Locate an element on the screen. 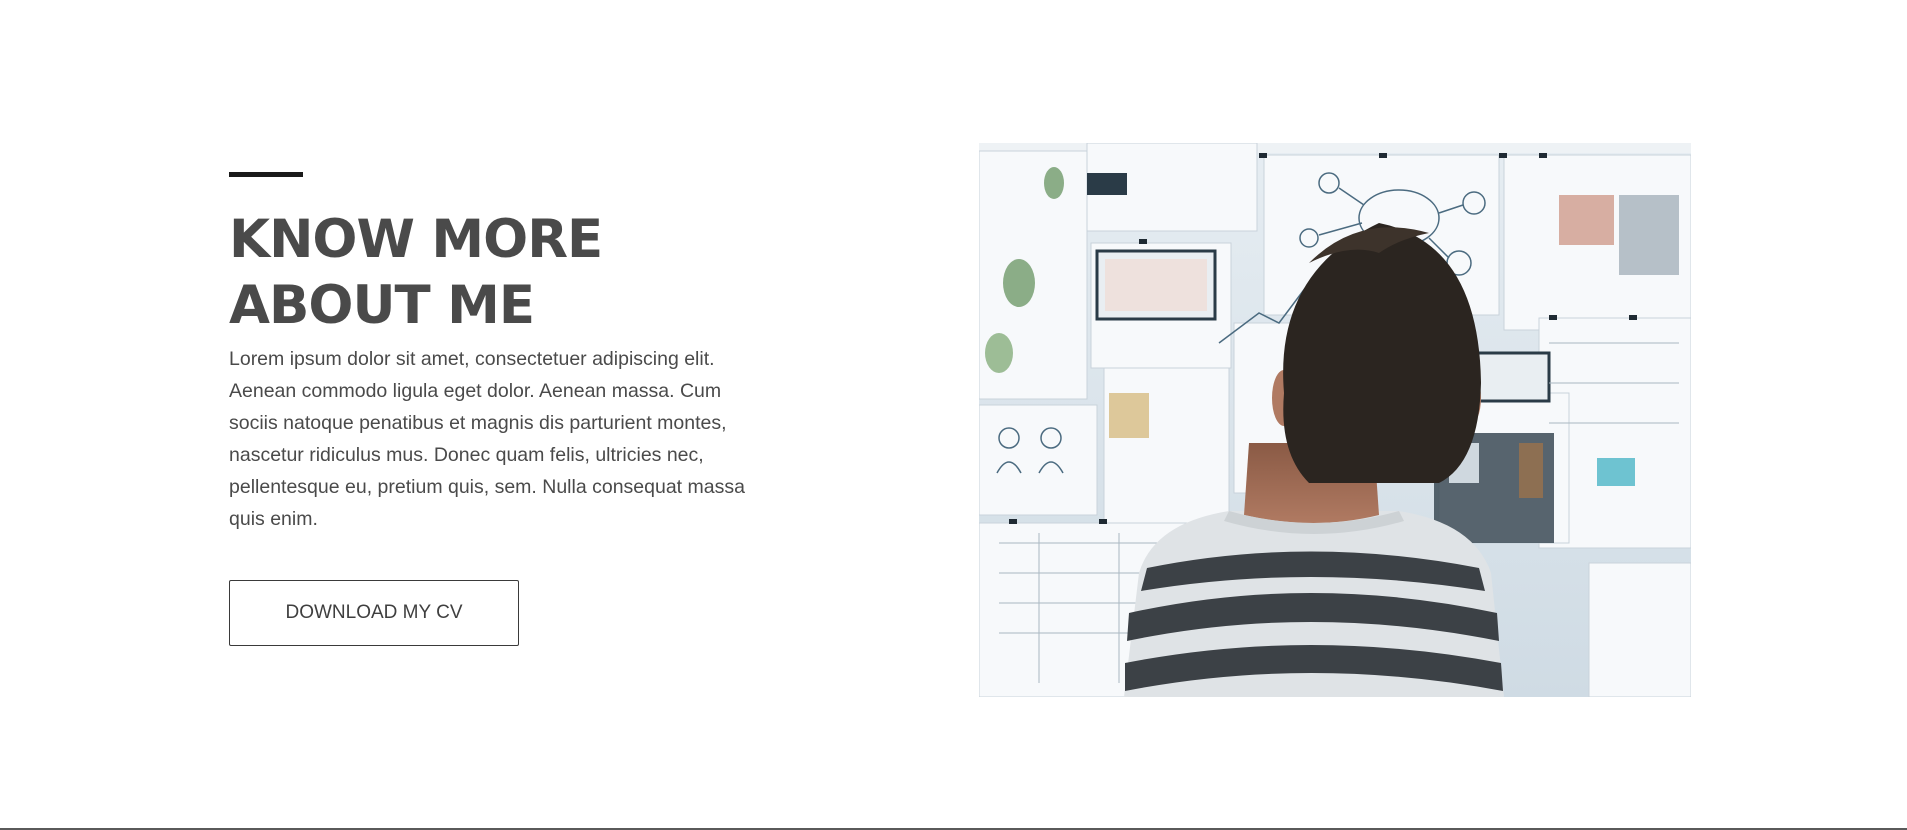 This screenshot has width=1907, height=830. download-cv-button: DOWNLOAD MY CV is located at coordinates (374, 613).